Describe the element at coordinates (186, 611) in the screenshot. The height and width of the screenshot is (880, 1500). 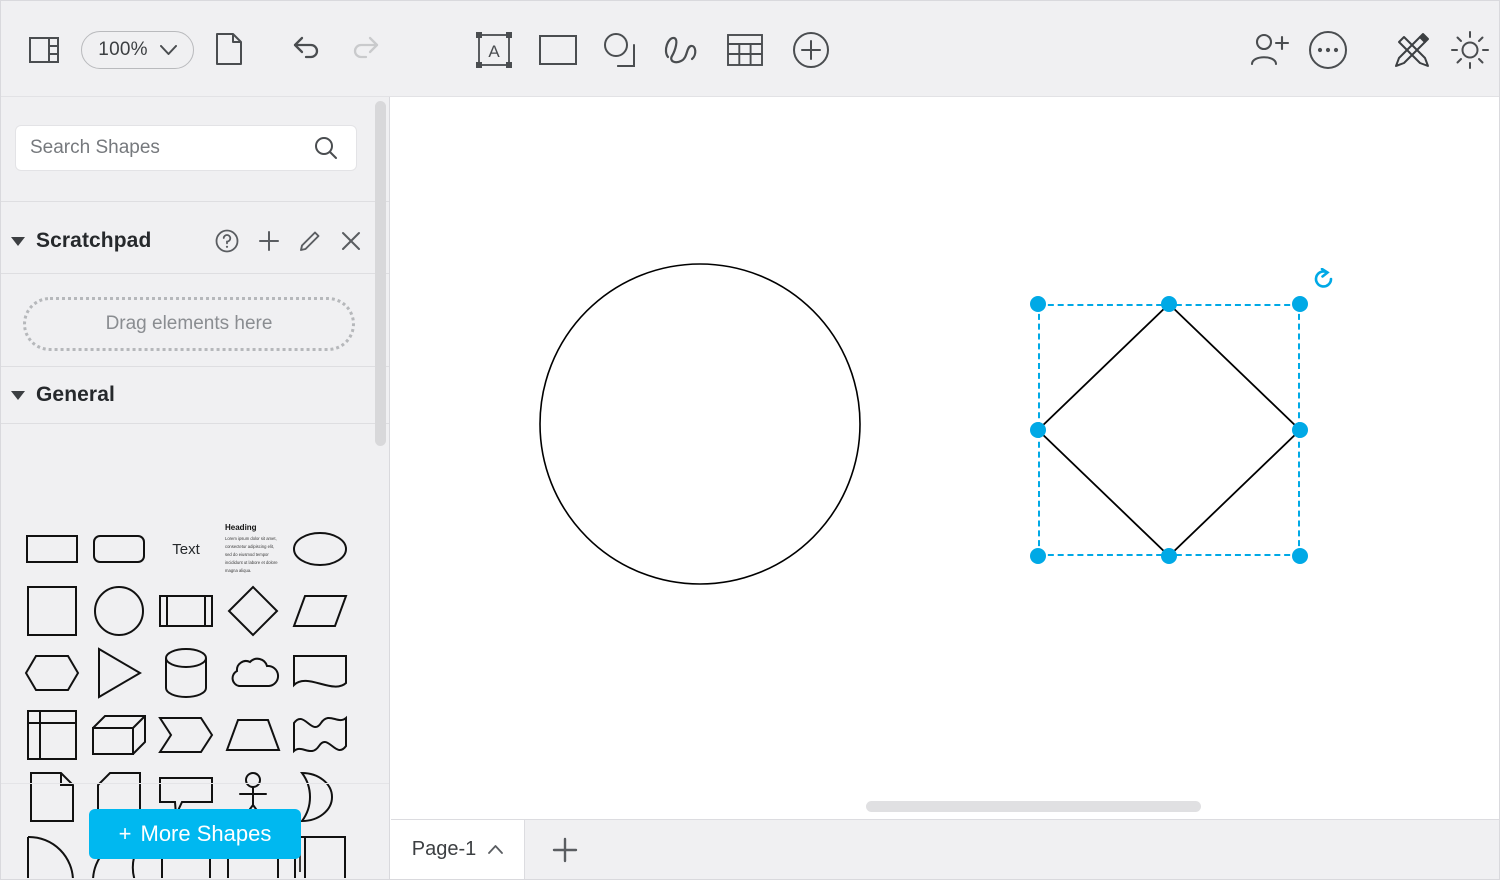
I see `shape-process` at that location.